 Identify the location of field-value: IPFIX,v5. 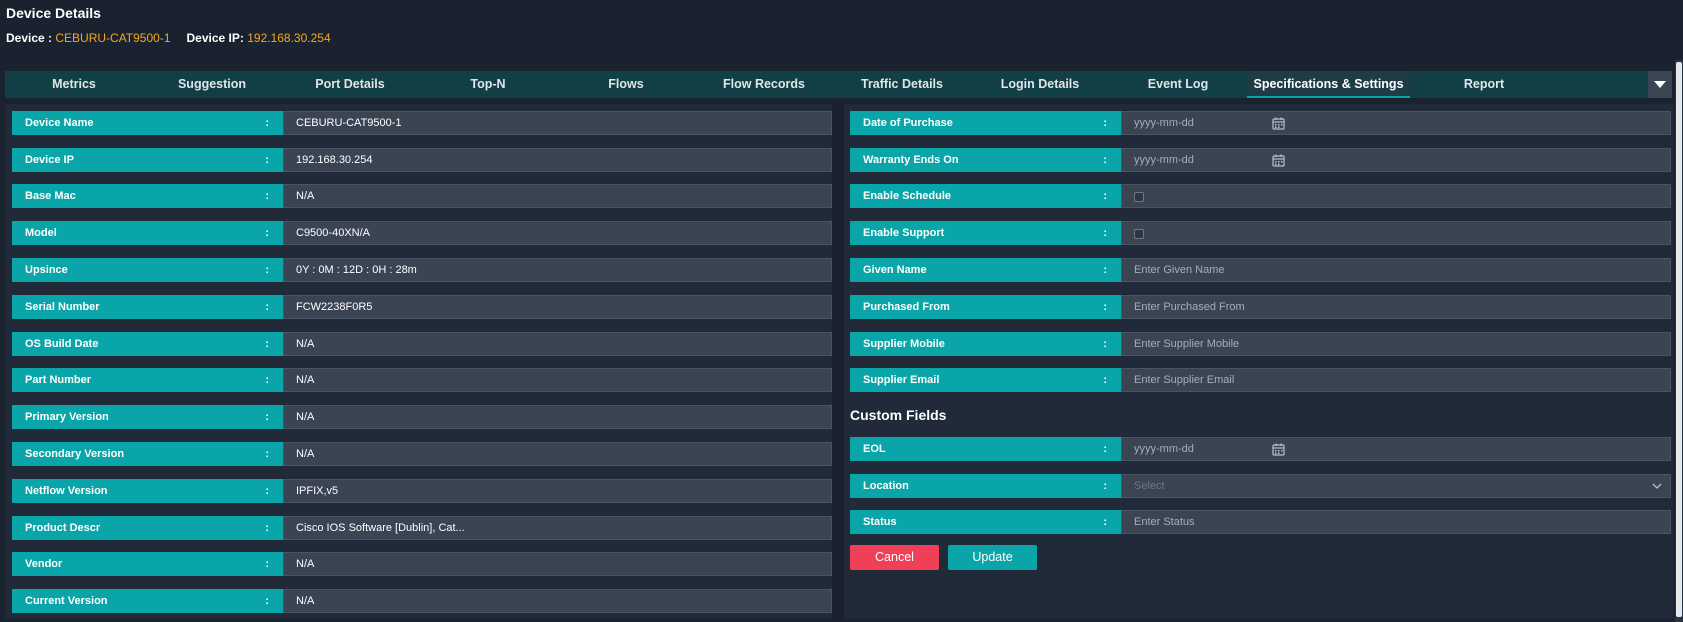
(557, 491).